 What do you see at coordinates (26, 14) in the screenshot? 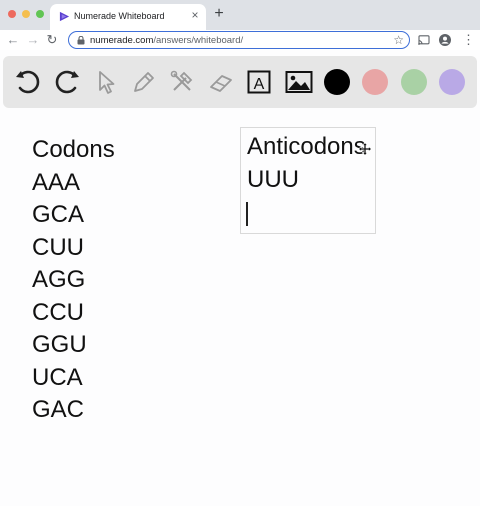
I see `minimize-window-button` at bounding box center [26, 14].